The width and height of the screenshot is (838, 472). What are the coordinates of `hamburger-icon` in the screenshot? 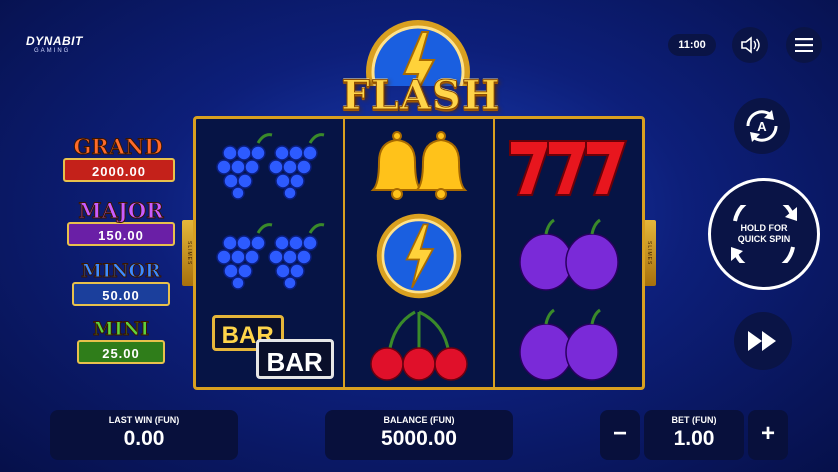 It's located at (804, 45).